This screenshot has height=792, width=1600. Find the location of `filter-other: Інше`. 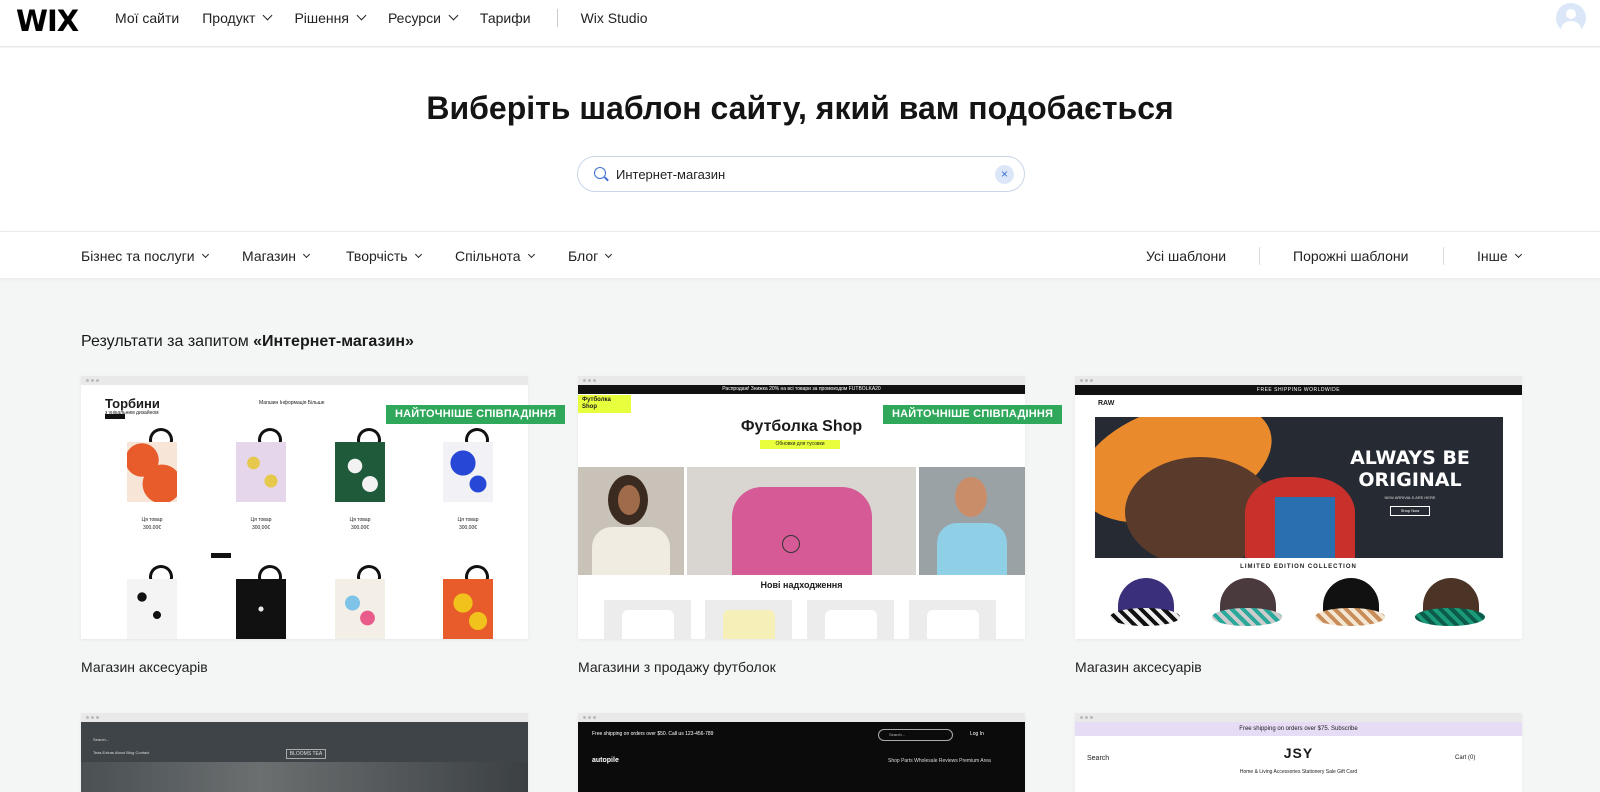

filter-other: Інше is located at coordinates (1499, 256).